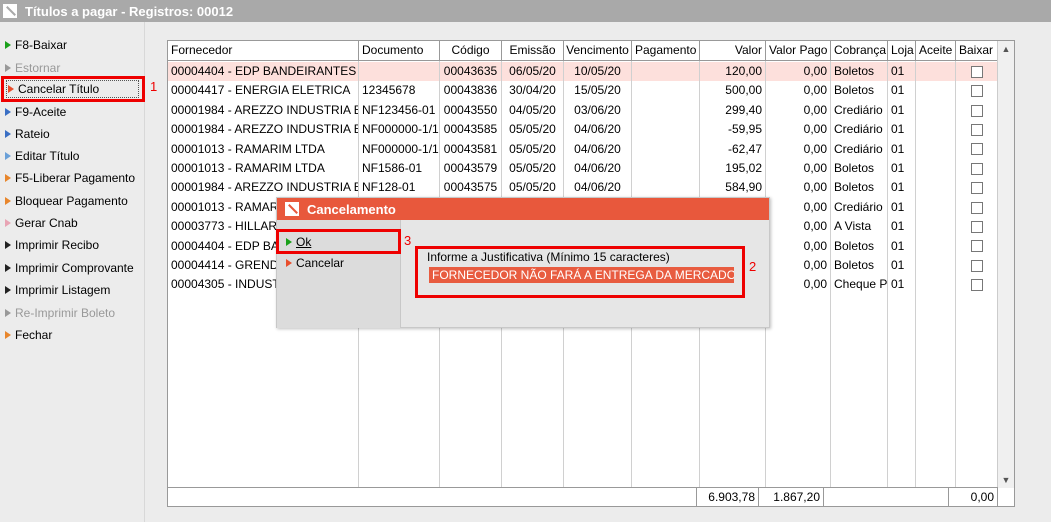  I want to click on cell-fornecedor: 00001984 - AREZZO INDUSTRIA E C, so click(263, 130).